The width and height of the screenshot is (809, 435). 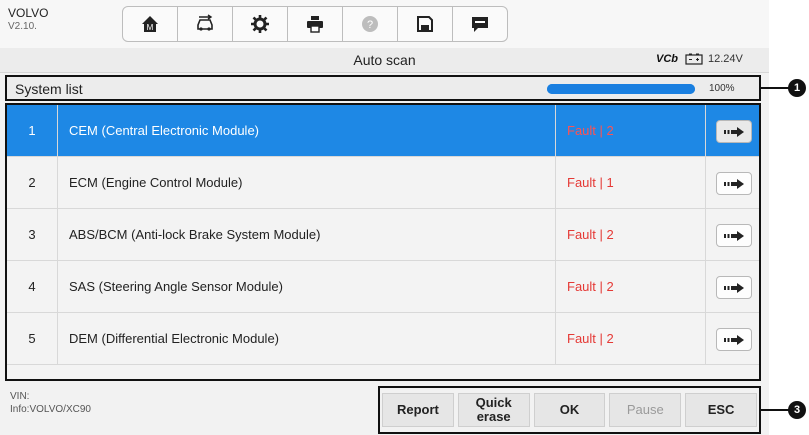 What do you see at coordinates (50, 409) in the screenshot?
I see `vehicle-info-text: Info:VOLVO/XC90` at bounding box center [50, 409].